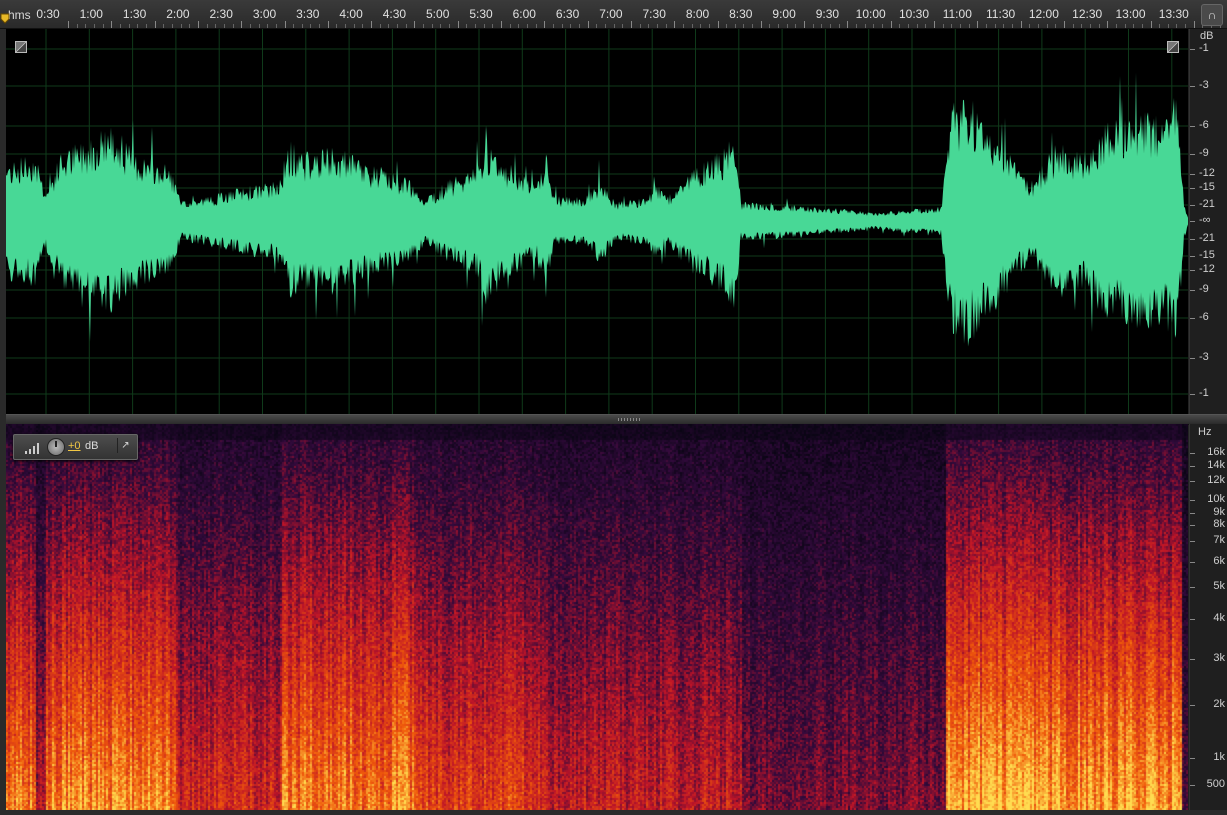 The height and width of the screenshot is (815, 1227). Describe the element at coordinates (1219, 618) in the screenshot. I see `frequency-scale-label: 4k` at that location.